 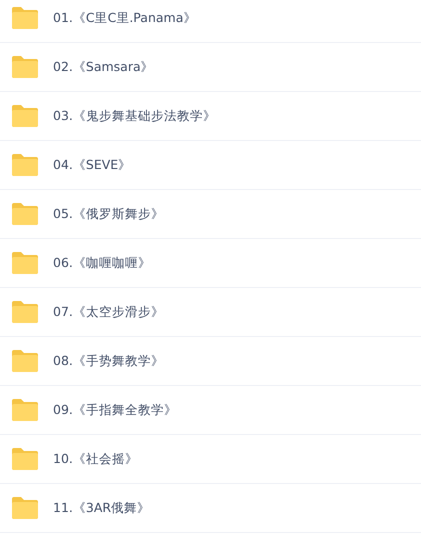 What do you see at coordinates (210, 410) in the screenshot?
I see `folder-row: 09.《手指舞全教学》` at bounding box center [210, 410].